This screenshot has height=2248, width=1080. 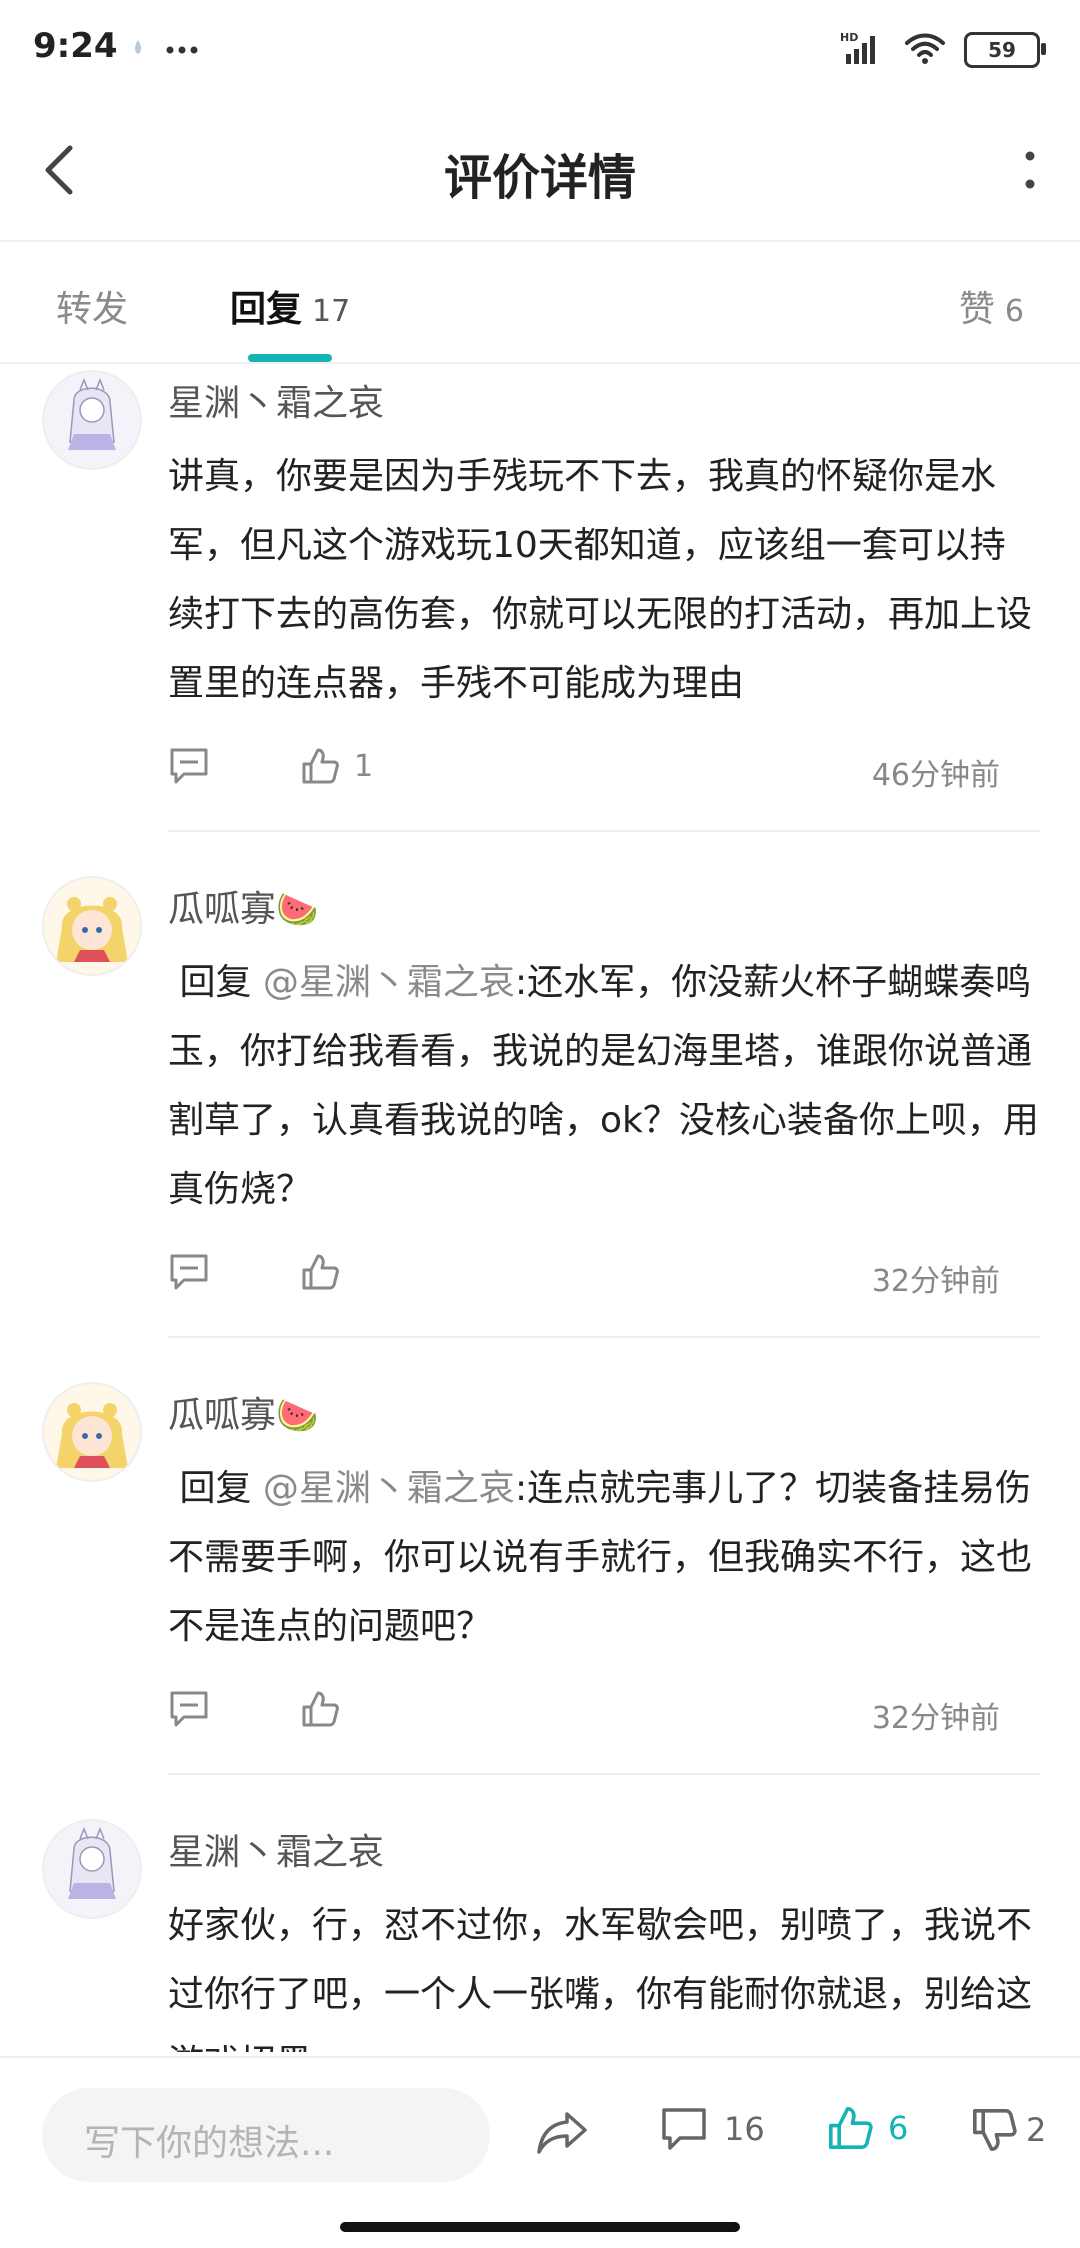 What do you see at coordinates (849, 37) in the screenshot?
I see `svg-text: HD` at bounding box center [849, 37].